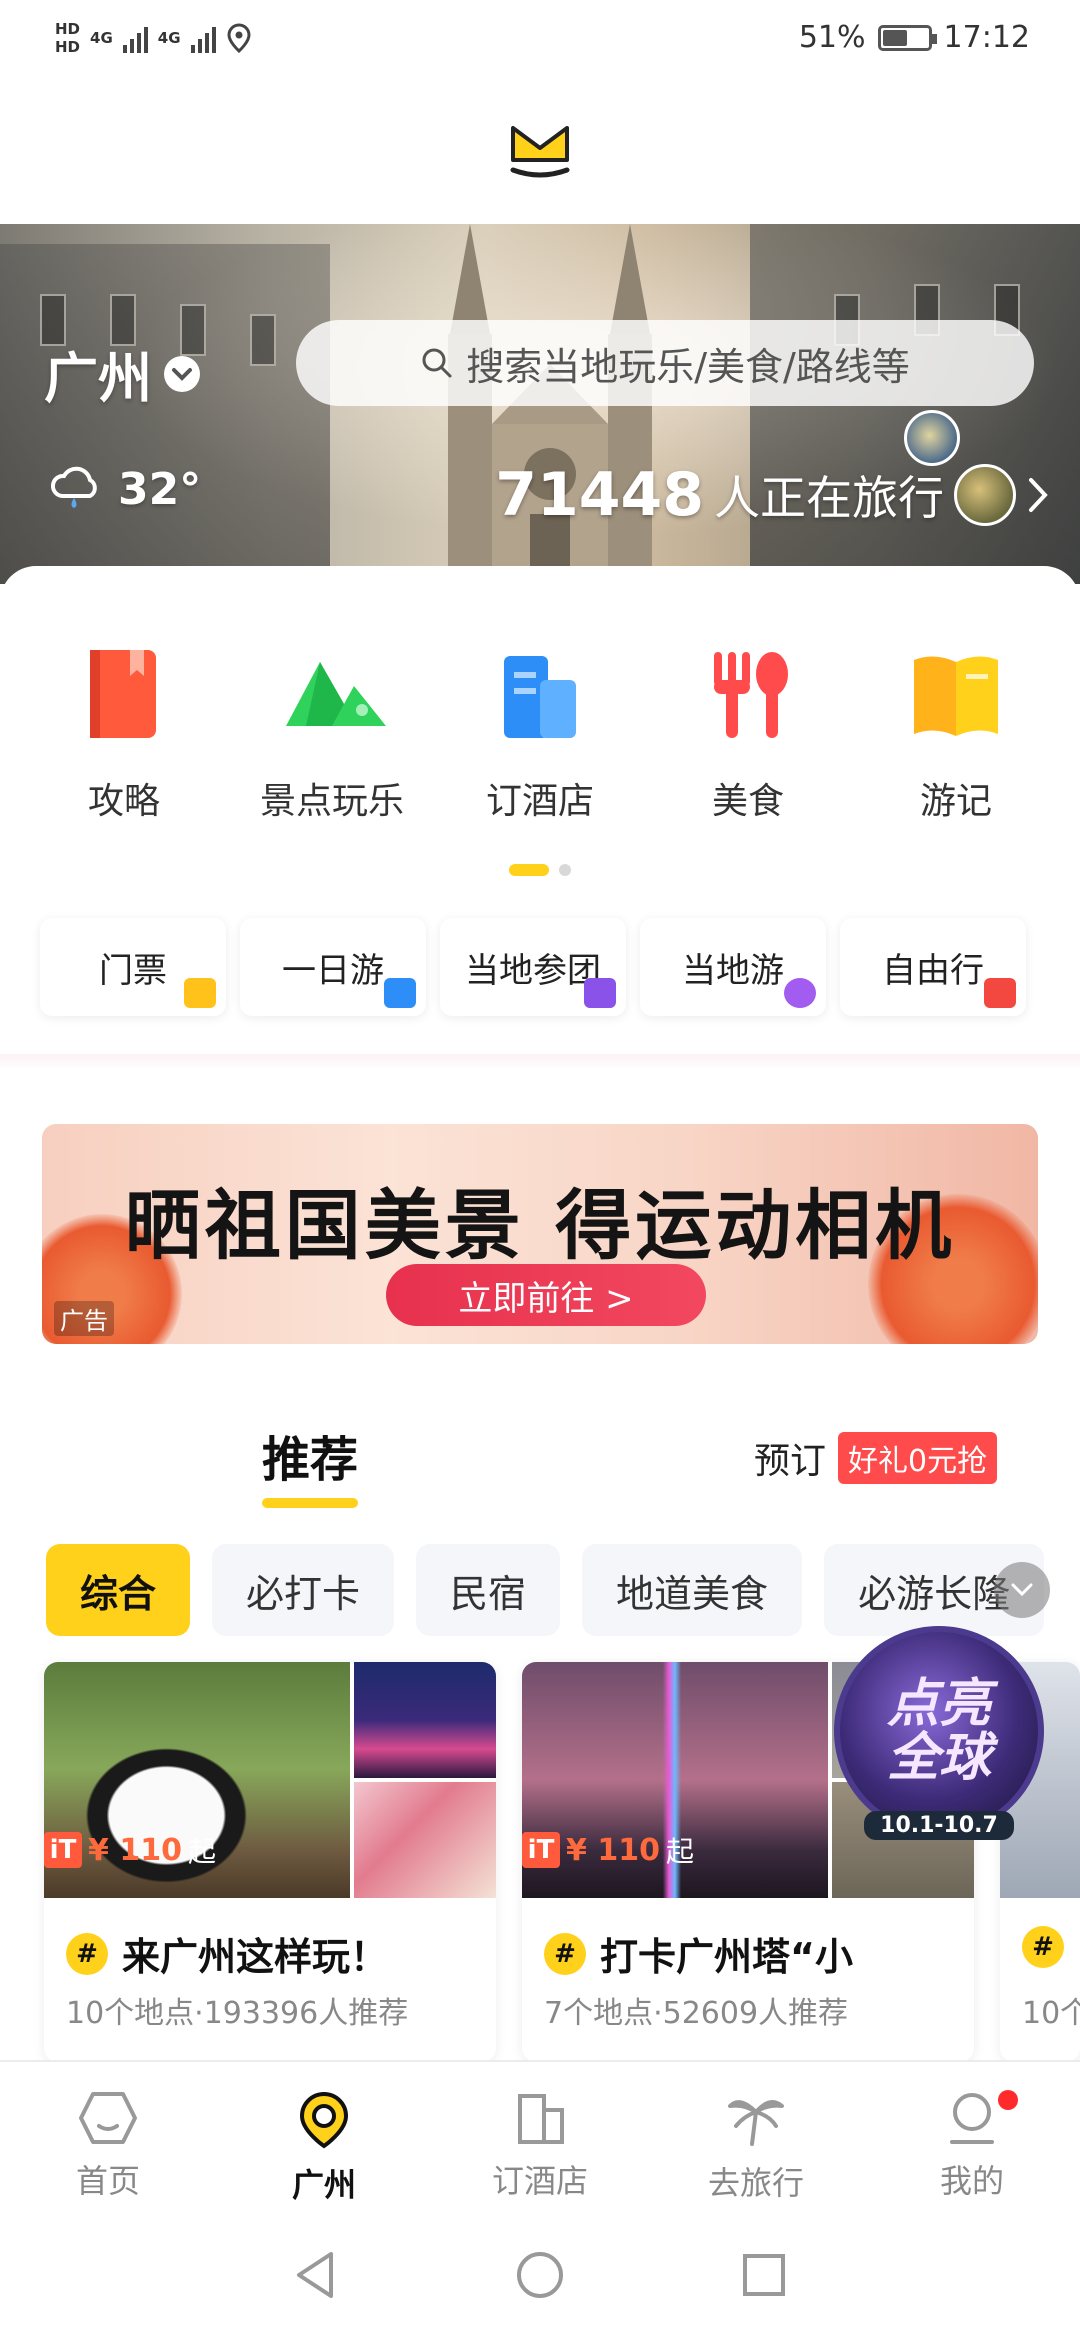  What do you see at coordinates (160, 489) in the screenshot?
I see `temperature: 32°` at bounding box center [160, 489].